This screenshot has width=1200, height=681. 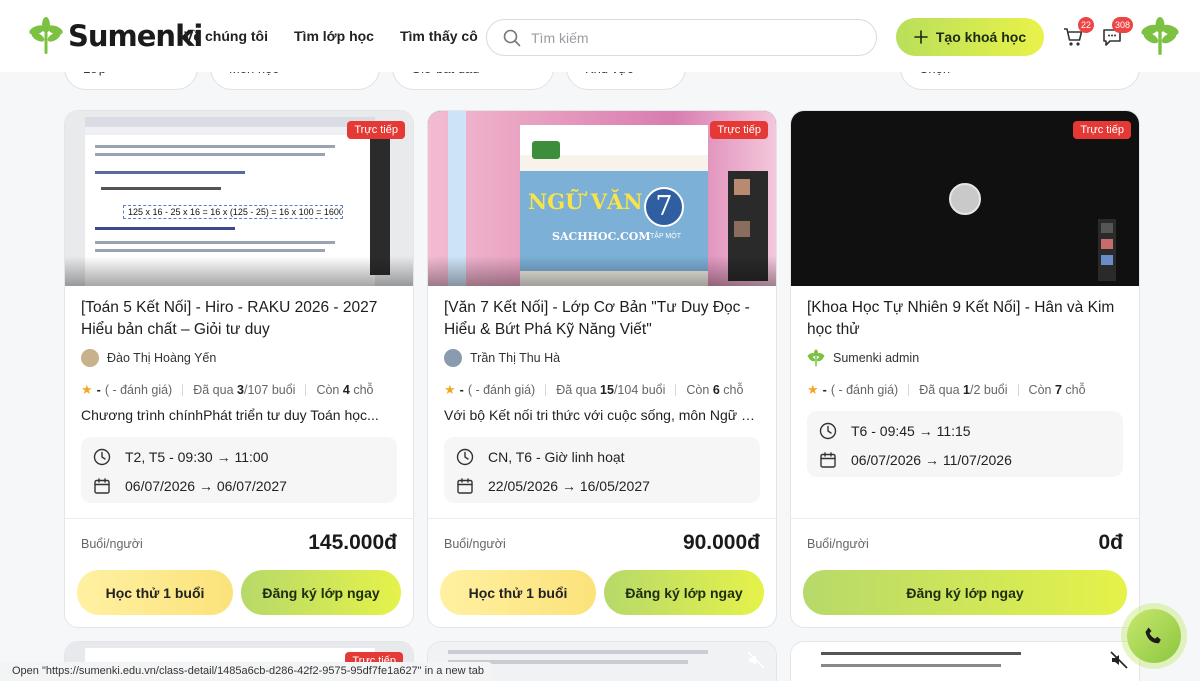 What do you see at coordinates (716, 390) in the screenshot?
I see `seats-remaining: 6` at bounding box center [716, 390].